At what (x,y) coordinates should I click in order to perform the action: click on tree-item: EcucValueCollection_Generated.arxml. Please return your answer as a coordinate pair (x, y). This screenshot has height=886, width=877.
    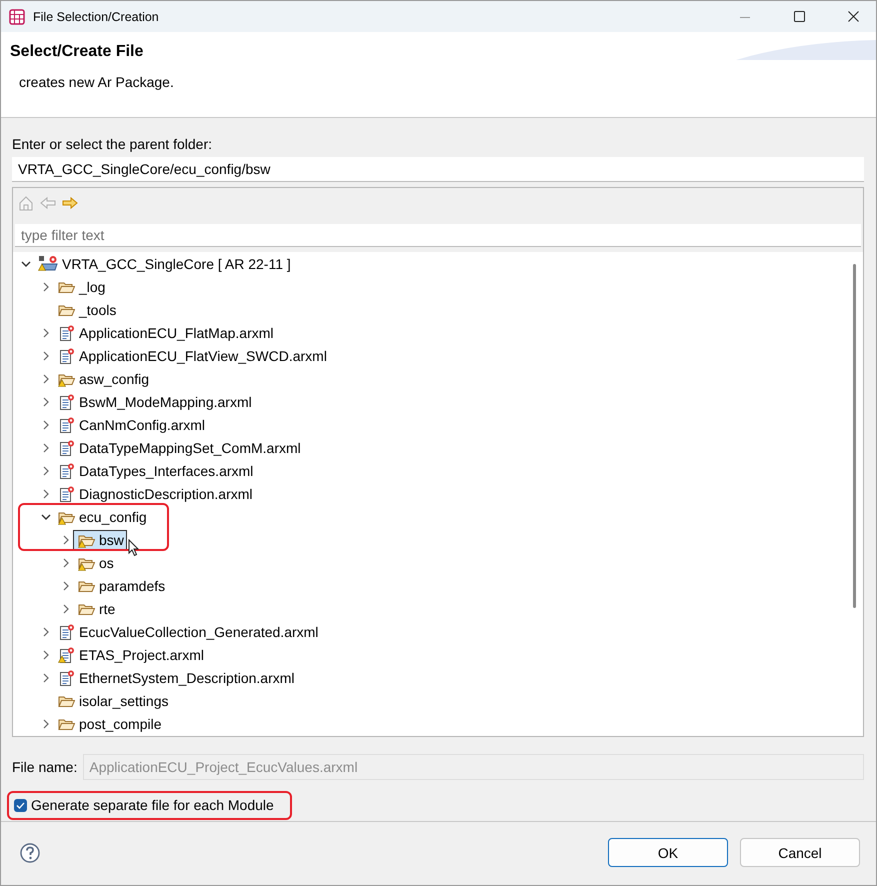
    Looking at the image, I should click on (187, 632).